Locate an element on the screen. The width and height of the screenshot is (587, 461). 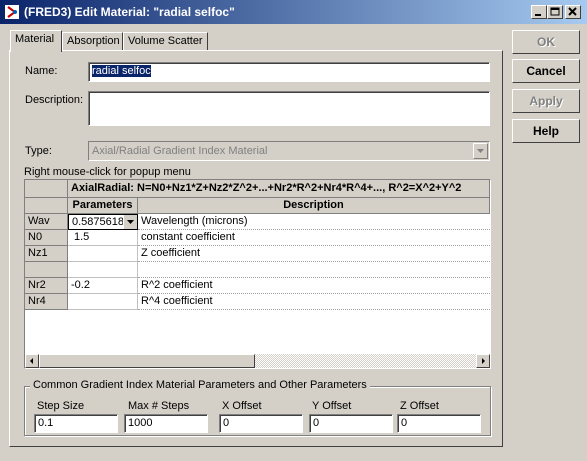
param-cell: -0.2 is located at coordinates (103, 286).